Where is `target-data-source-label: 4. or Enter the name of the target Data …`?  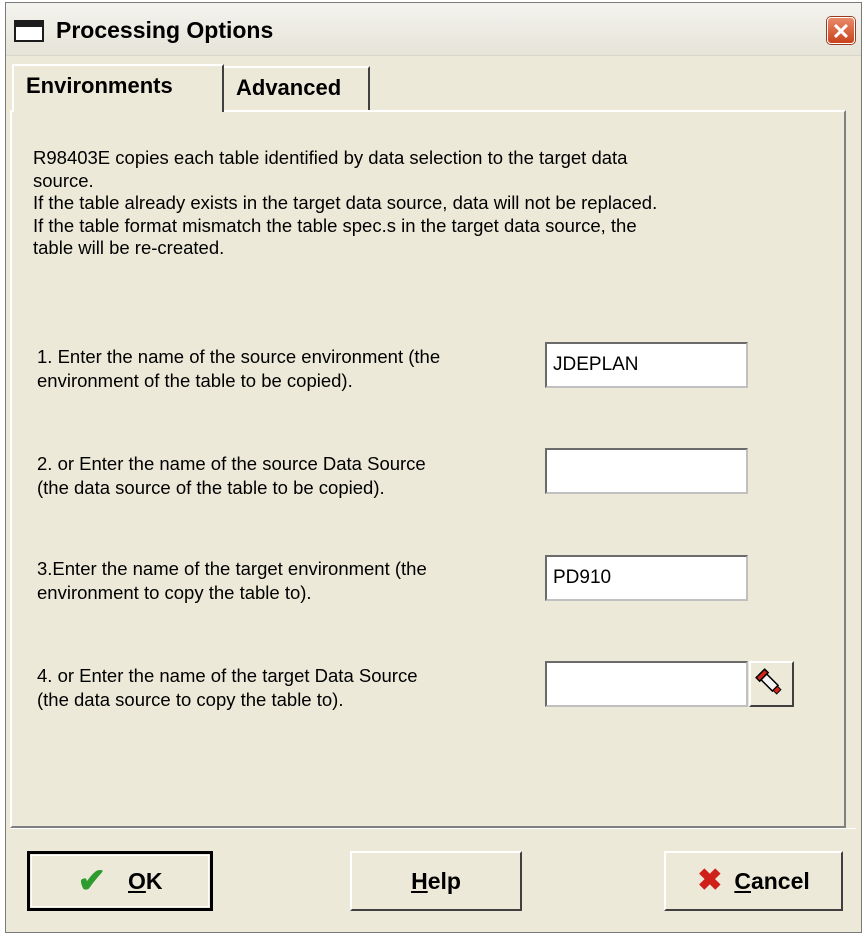 target-data-source-label: 4. or Enter the name of the target Data … is located at coordinates (277, 688).